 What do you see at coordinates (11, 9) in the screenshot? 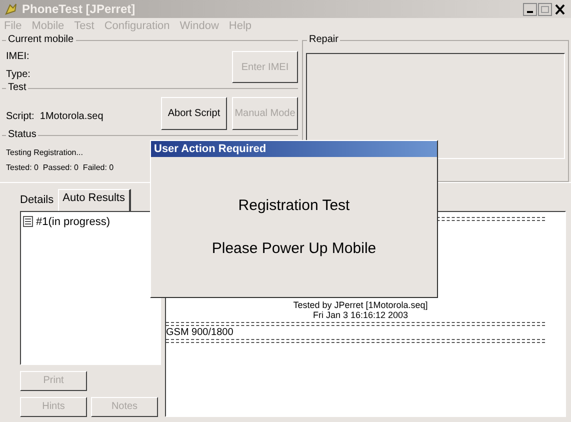
I see `app-icon` at bounding box center [11, 9].